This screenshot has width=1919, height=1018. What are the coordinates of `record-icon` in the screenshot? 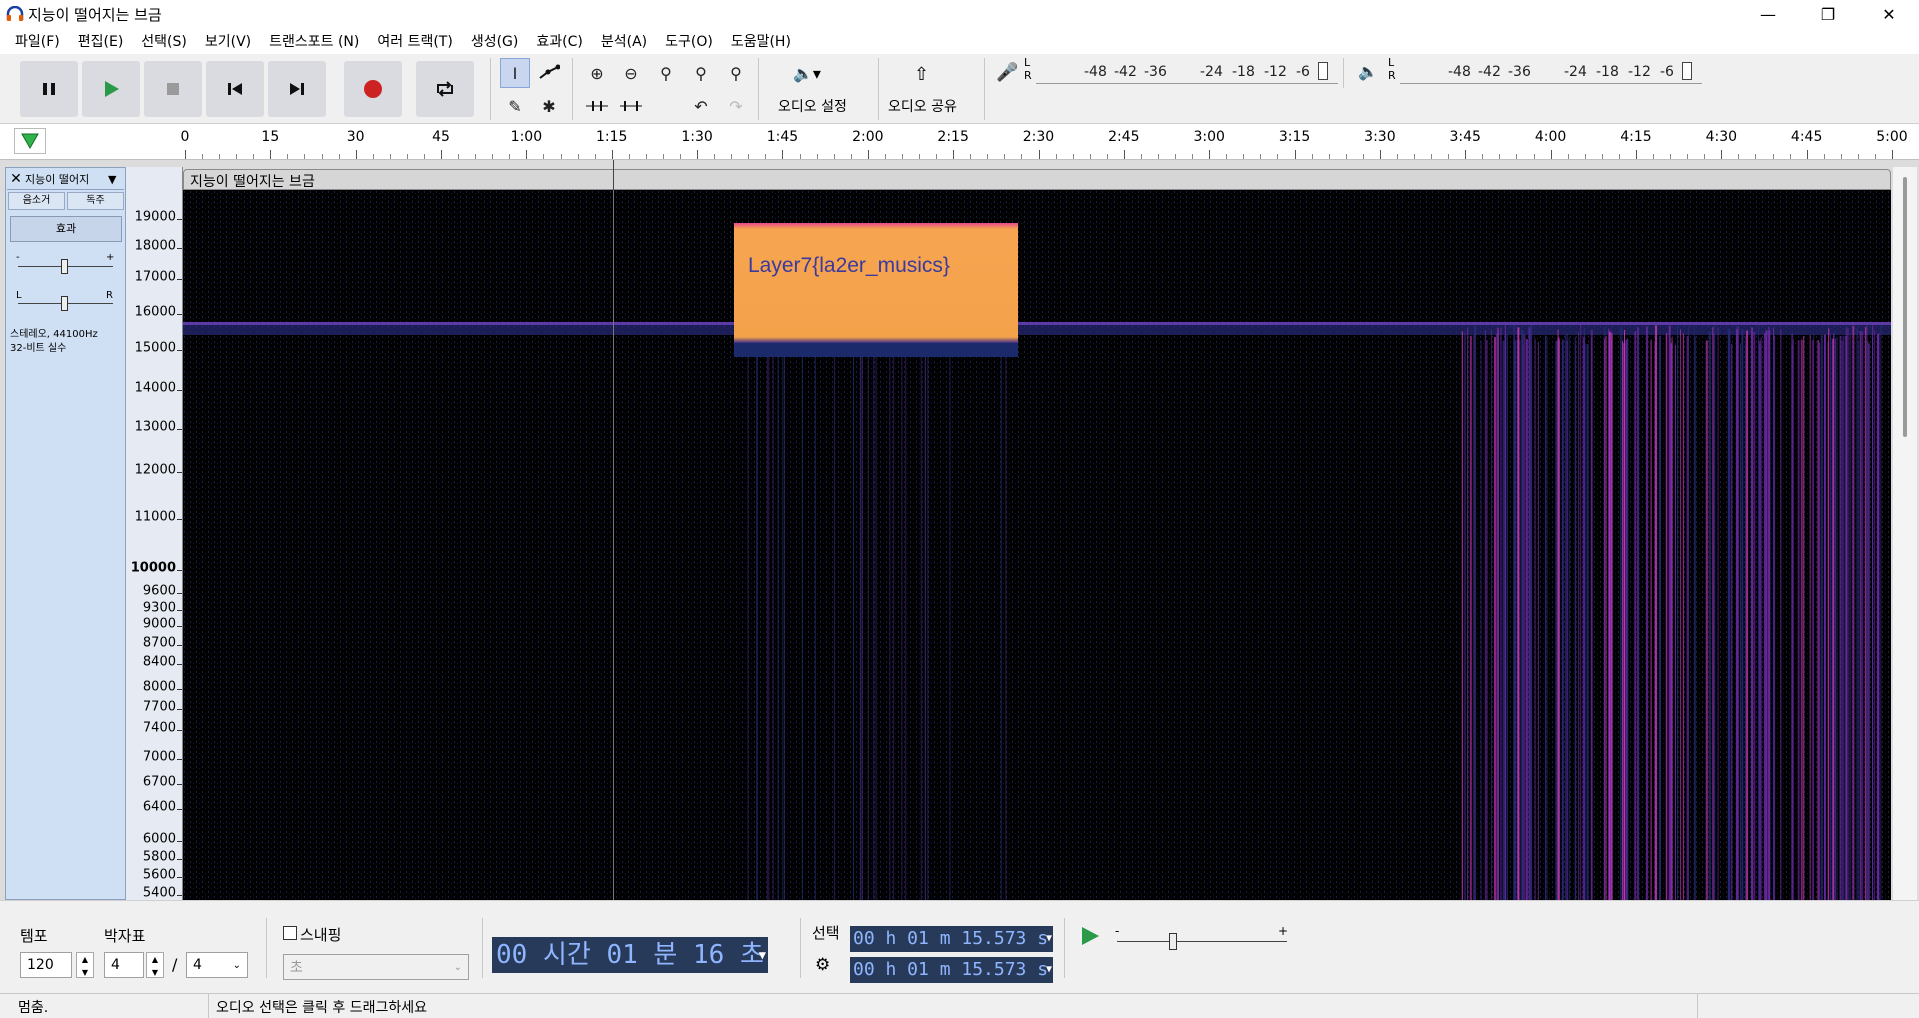 It's located at (373, 89).